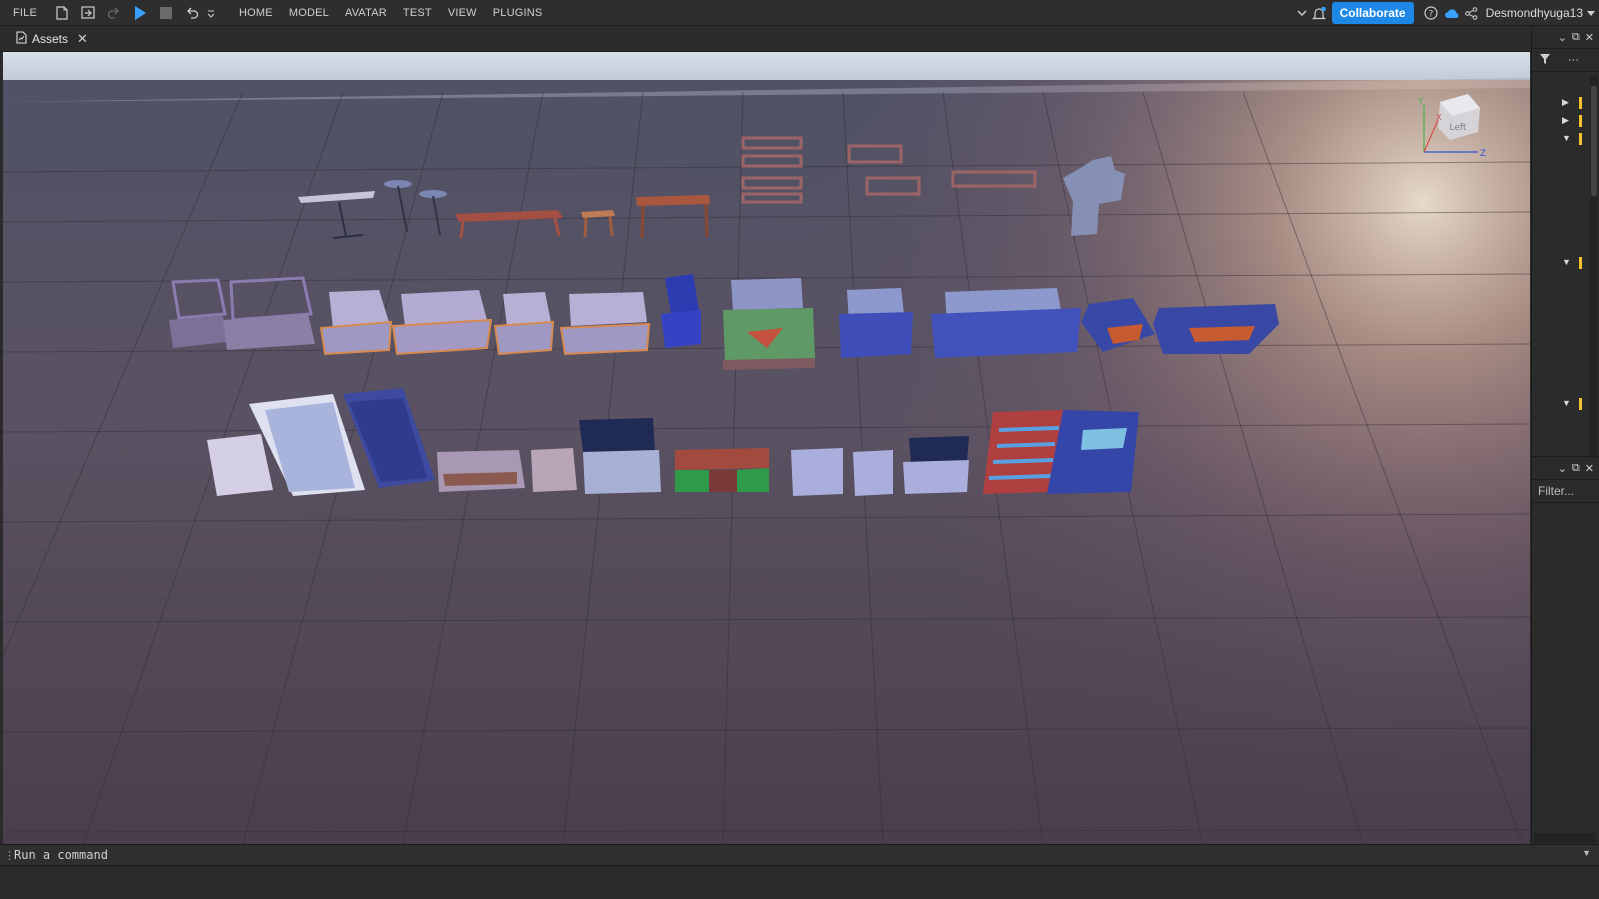 Image resolution: width=1599 pixels, height=899 pixels. Describe the element at coordinates (1372, 13) in the screenshot. I see `collaborate-button: Collaborate` at that location.